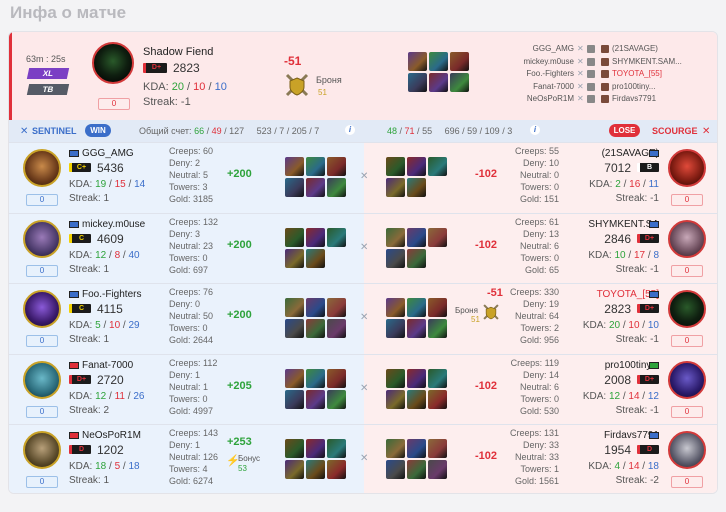 Image resolution: width=726 pixels, height=512 pixels. What do you see at coordinates (350, 130) in the screenshot?
I see `left-info-icon: i` at bounding box center [350, 130].